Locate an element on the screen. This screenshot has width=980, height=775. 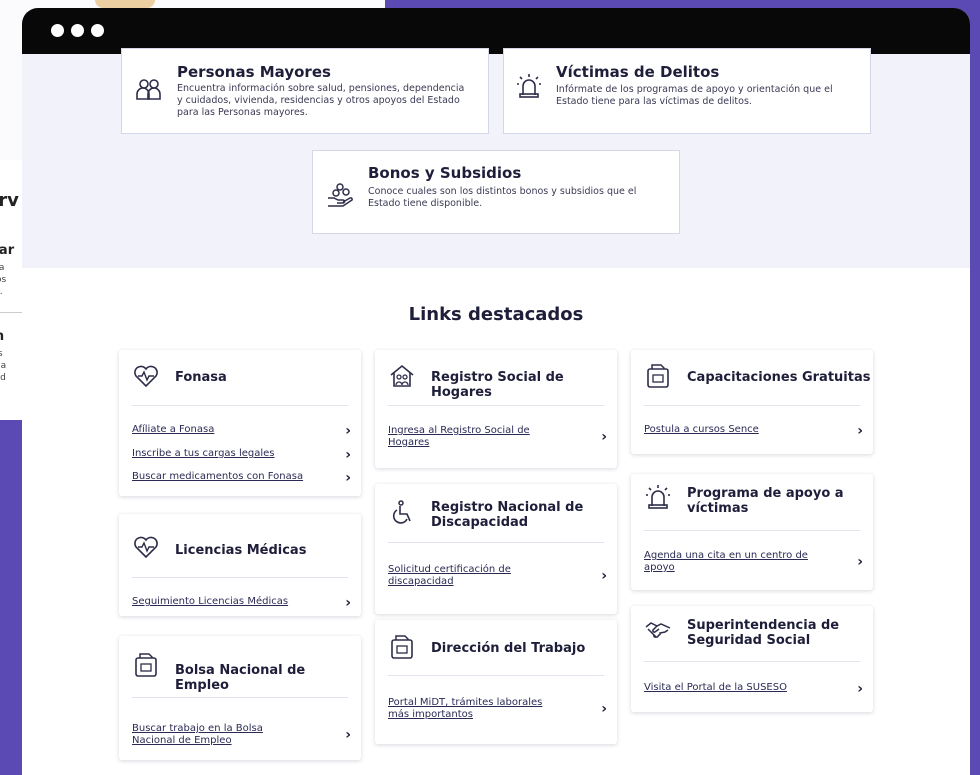
link-card-title: Licencias Médicas is located at coordinates (241, 550).